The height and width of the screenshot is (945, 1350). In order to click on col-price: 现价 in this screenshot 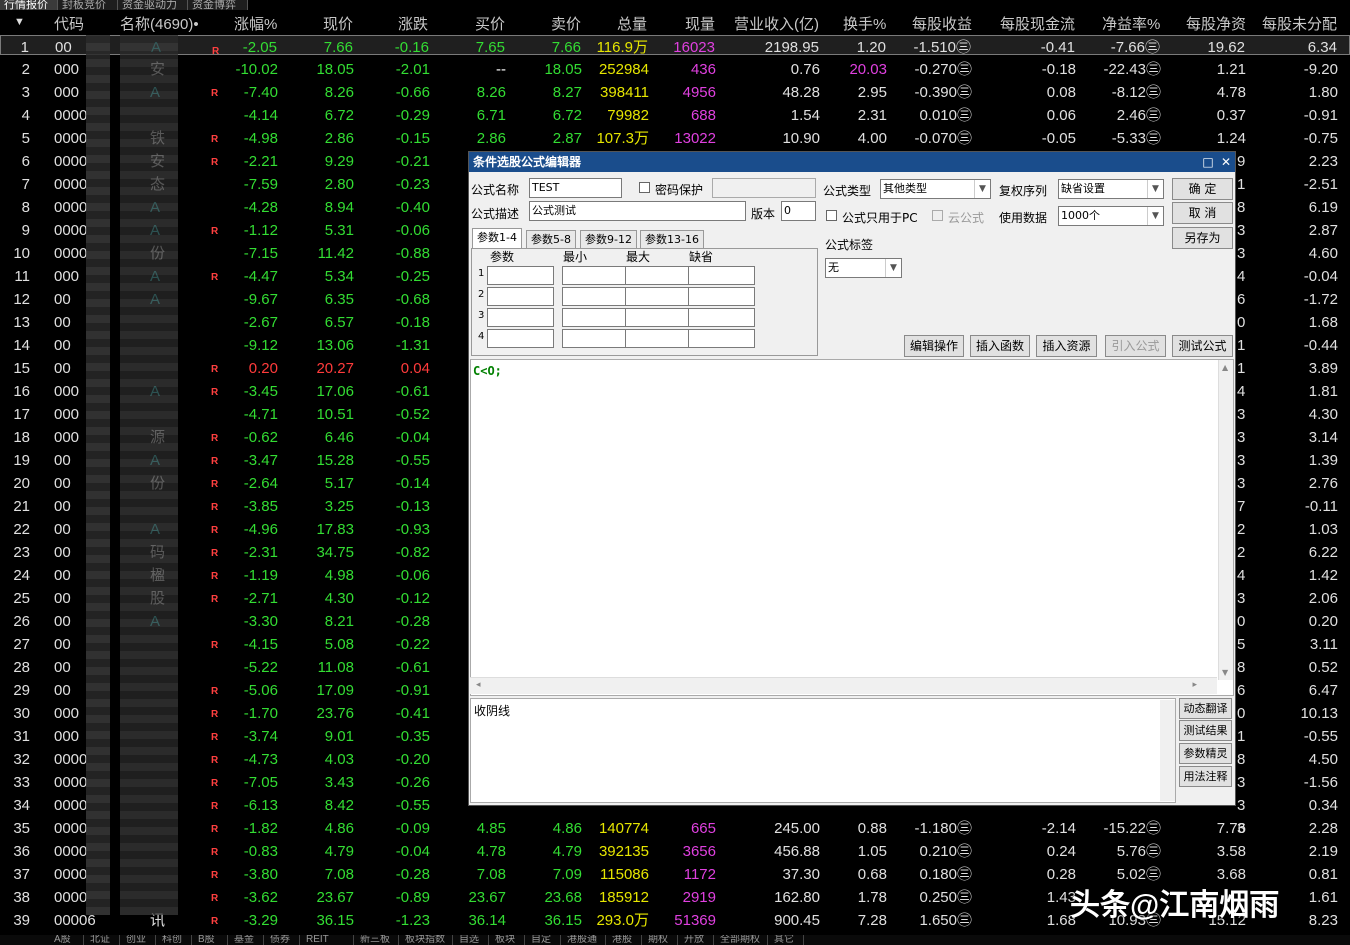, I will do `click(338, 23)`.